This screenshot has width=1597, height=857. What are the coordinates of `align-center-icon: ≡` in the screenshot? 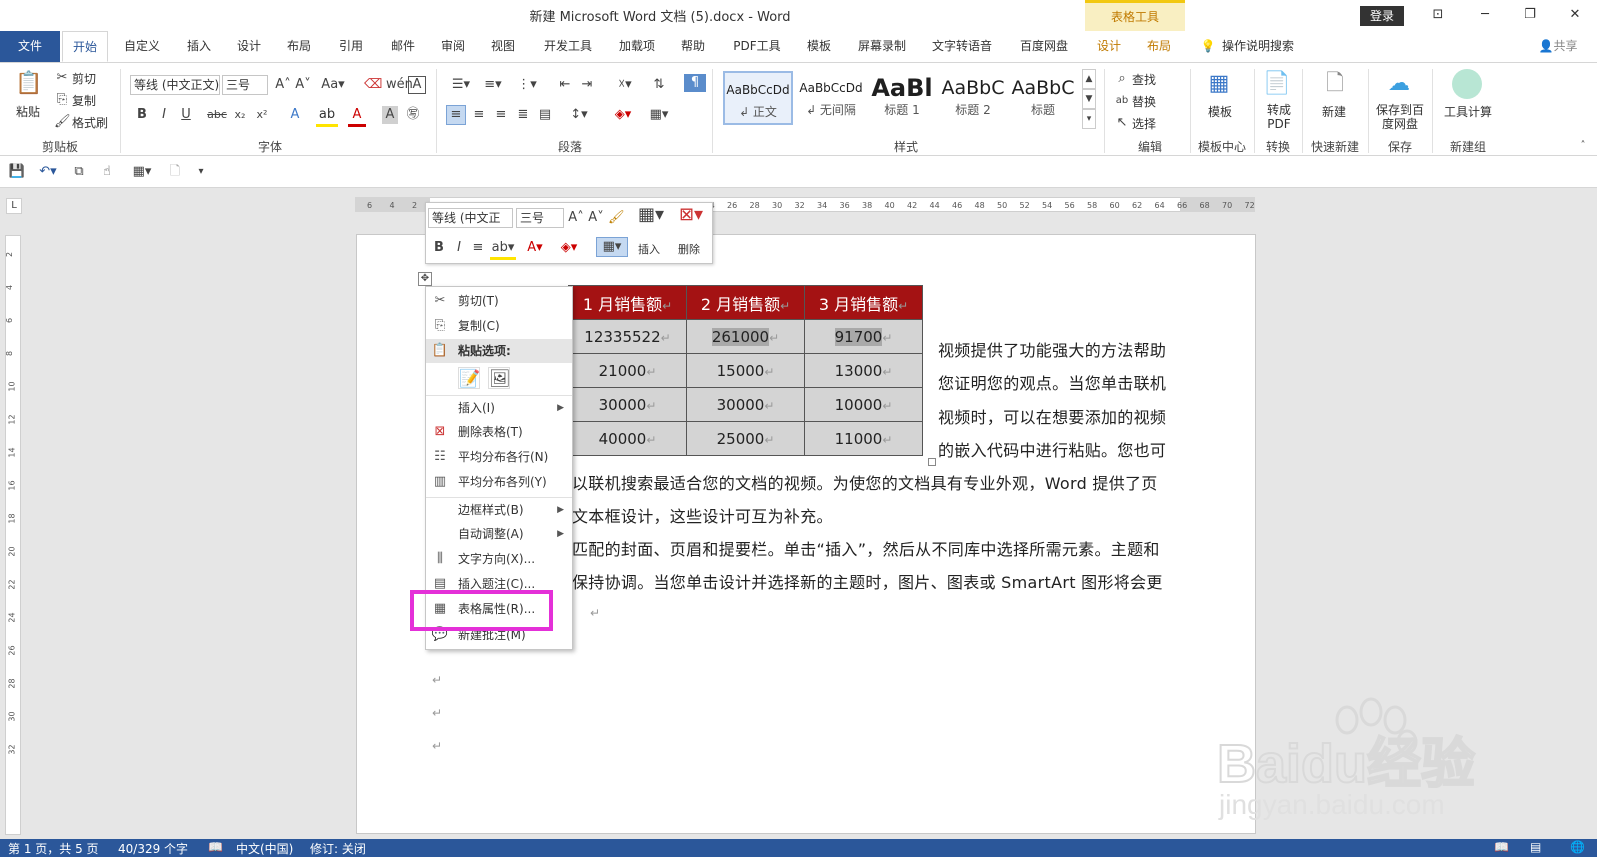 It's located at (479, 115).